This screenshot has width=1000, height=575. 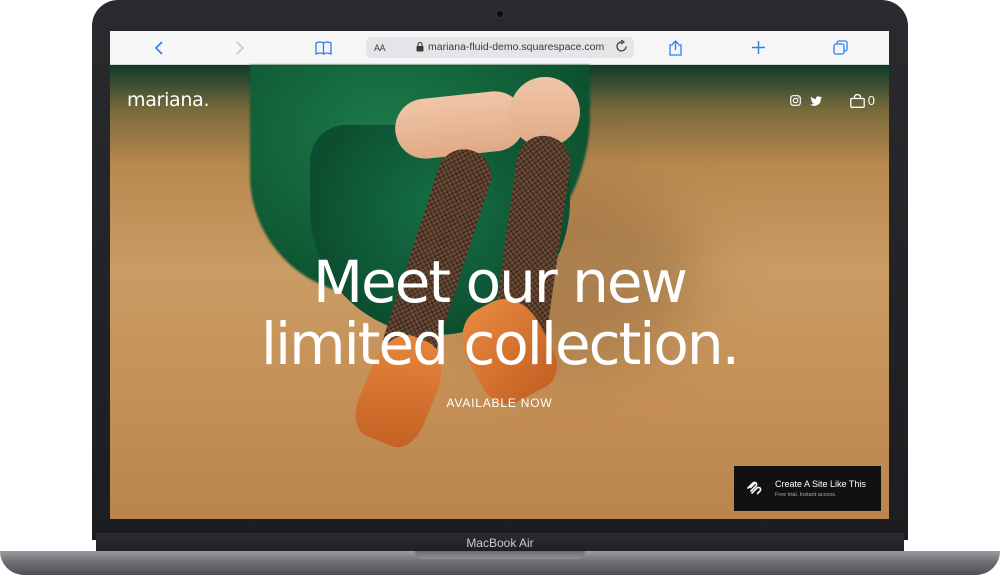 I want to click on camera, so click(x=500, y=14).